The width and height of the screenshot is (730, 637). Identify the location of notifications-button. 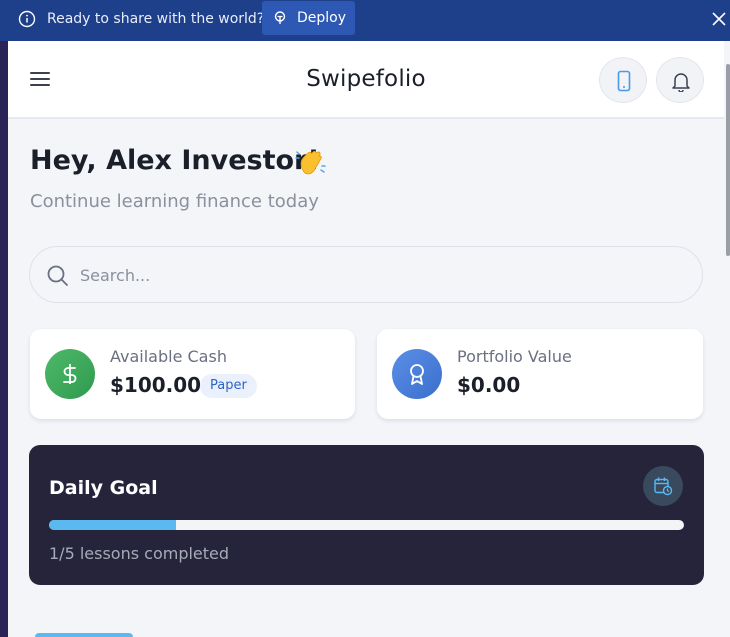
(680, 80).